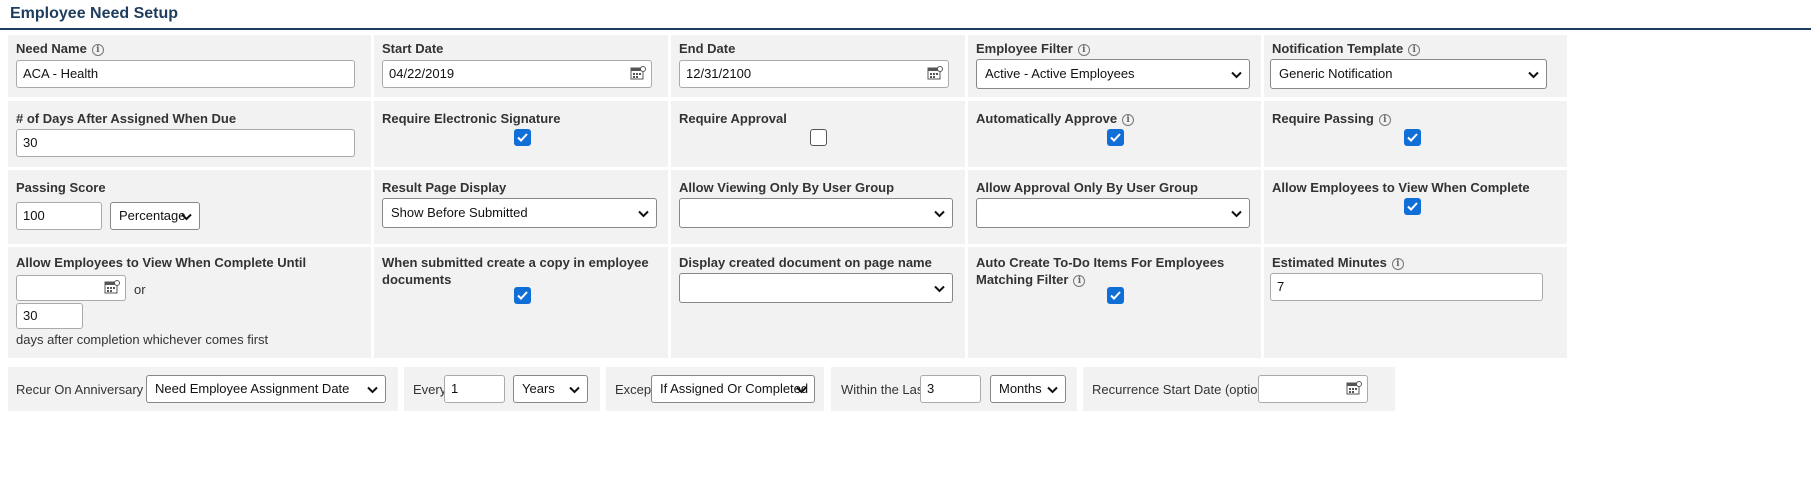 The image size is (1811, 484). Describe the element at coordinates (1115, 137) in the screenshot. I see `auto-approve-checkbox` at that location.